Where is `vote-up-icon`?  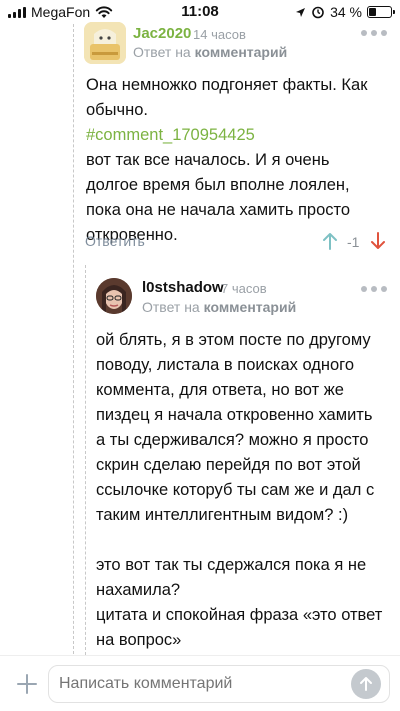 vote-up-icon is located at coordinates (330, 241).